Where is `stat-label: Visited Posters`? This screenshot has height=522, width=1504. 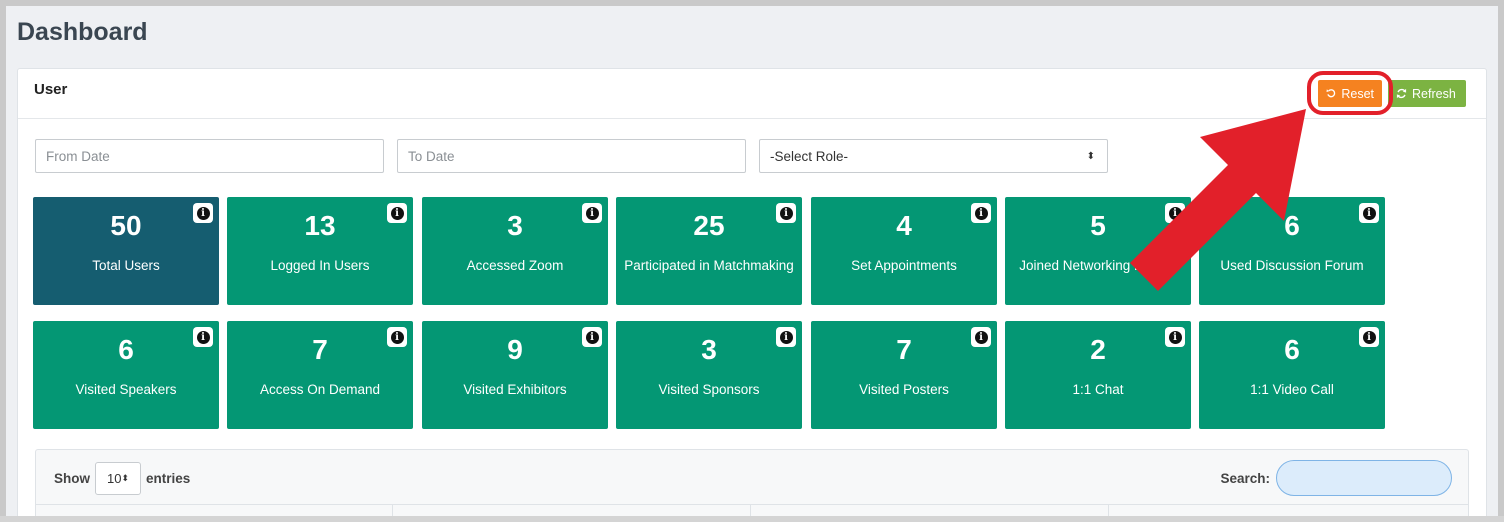 stat-label: Visited Posters is located at coordinates (904, 389).